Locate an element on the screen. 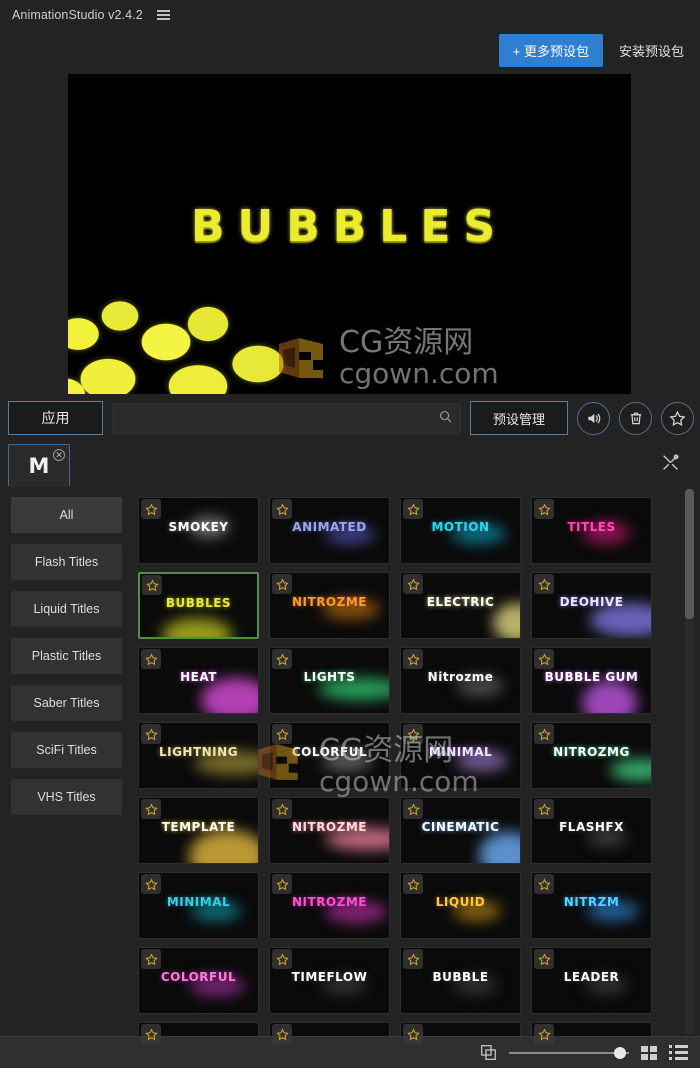 The image size is (700, 1068). preset-thumbnail: Nitrozme is located at coordinates (460, 680).